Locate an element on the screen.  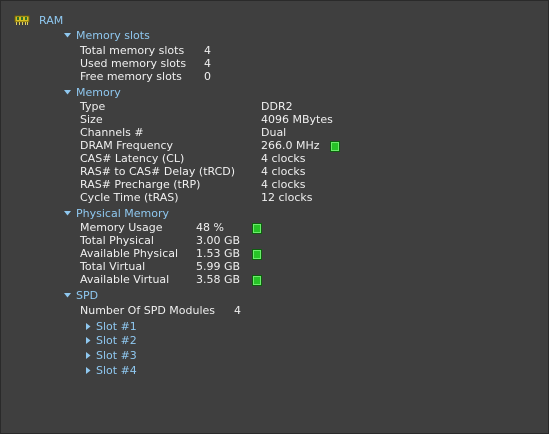
info-key: Total Physical is located at coordinates (117, 240).